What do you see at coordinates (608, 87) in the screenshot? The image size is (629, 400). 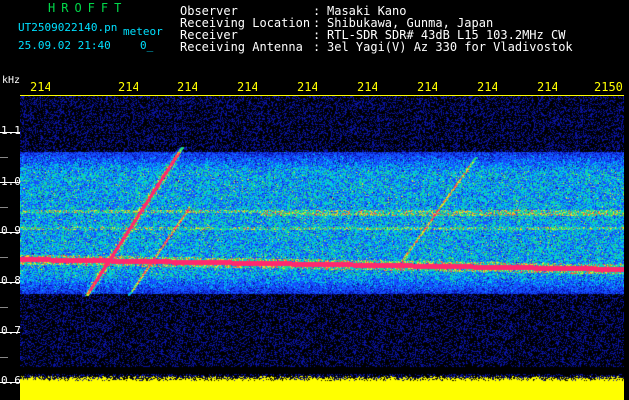 I see `x-tick-label: 2150` at bounding box center [608, 87].